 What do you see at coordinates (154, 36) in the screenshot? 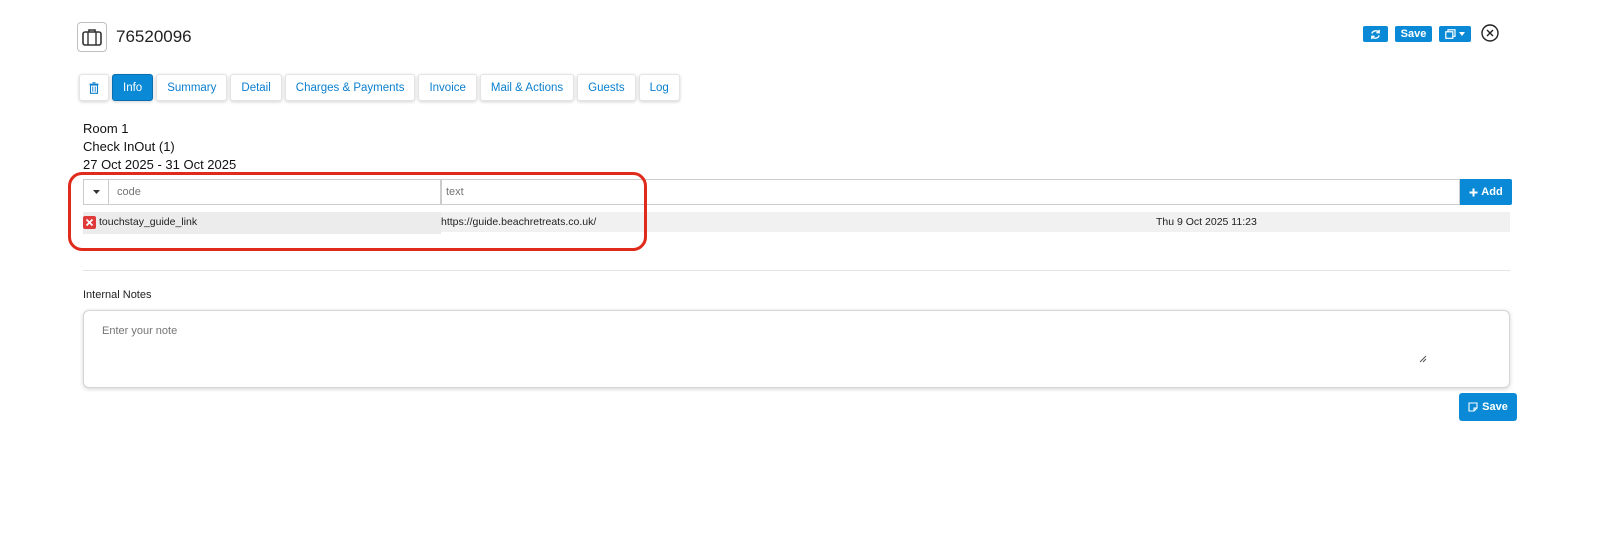
I see `booking-id: 76520096` at bounding box center [154, 36].